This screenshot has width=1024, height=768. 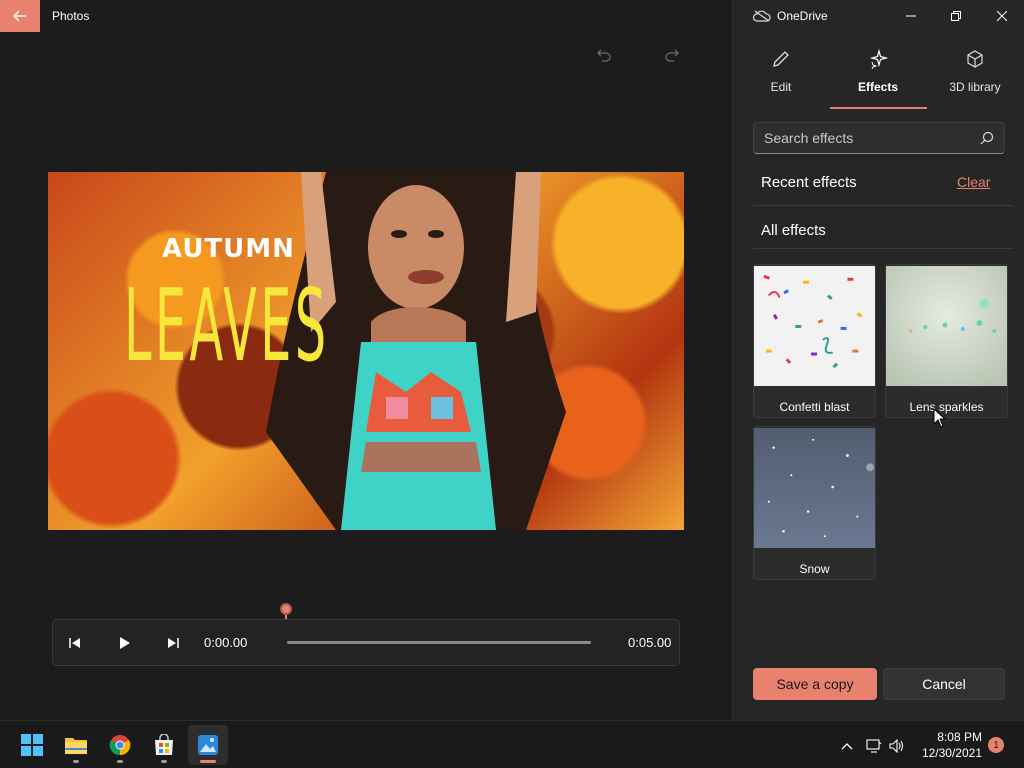 I want to click on network-button, so click(x=874, y=746).